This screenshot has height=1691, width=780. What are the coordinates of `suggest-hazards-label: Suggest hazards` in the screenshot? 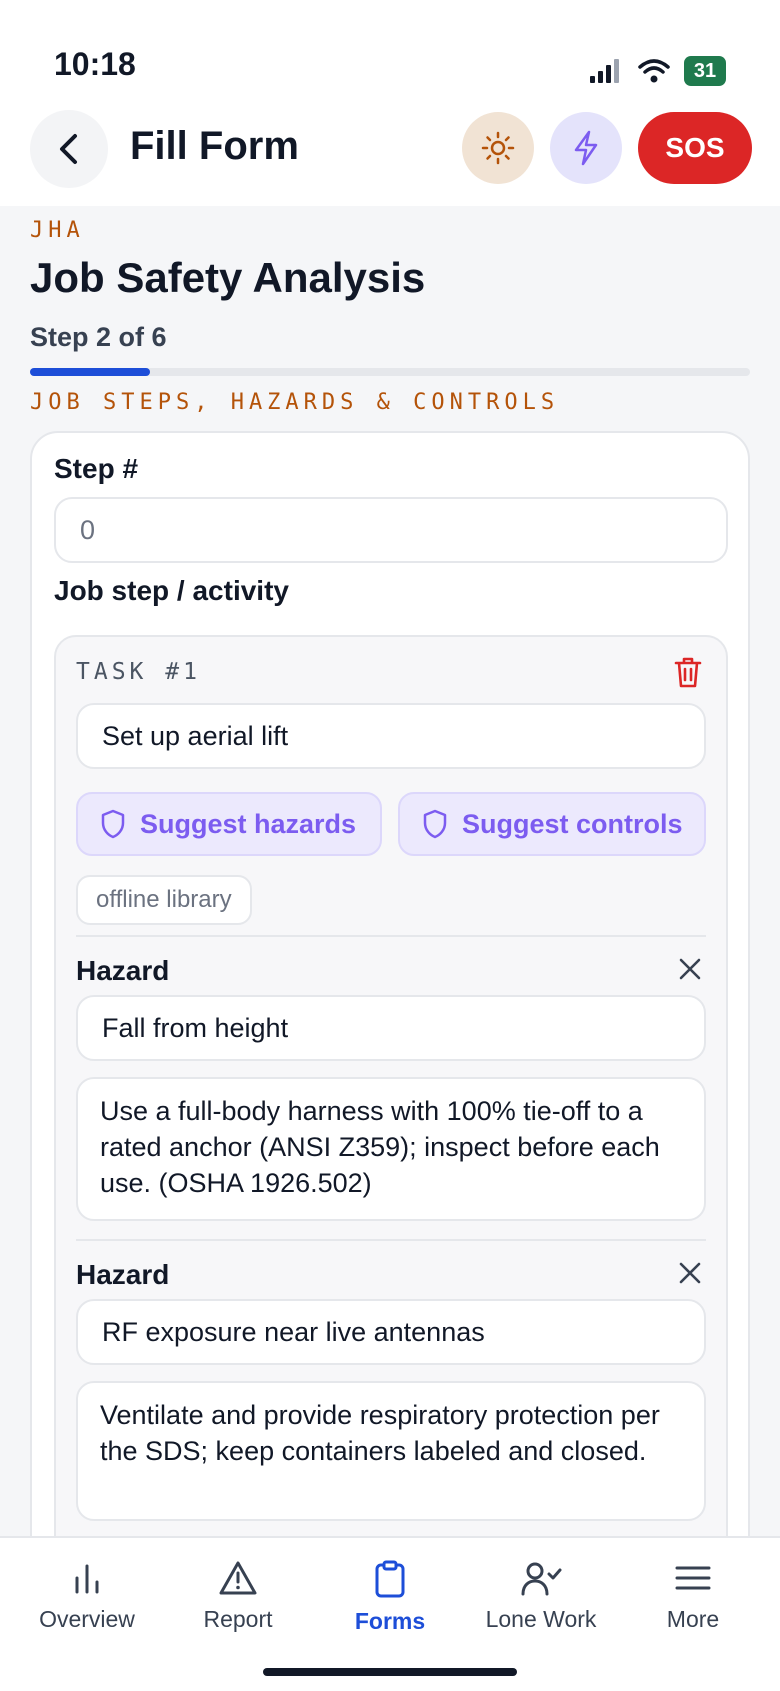 It's located at (248, 823).